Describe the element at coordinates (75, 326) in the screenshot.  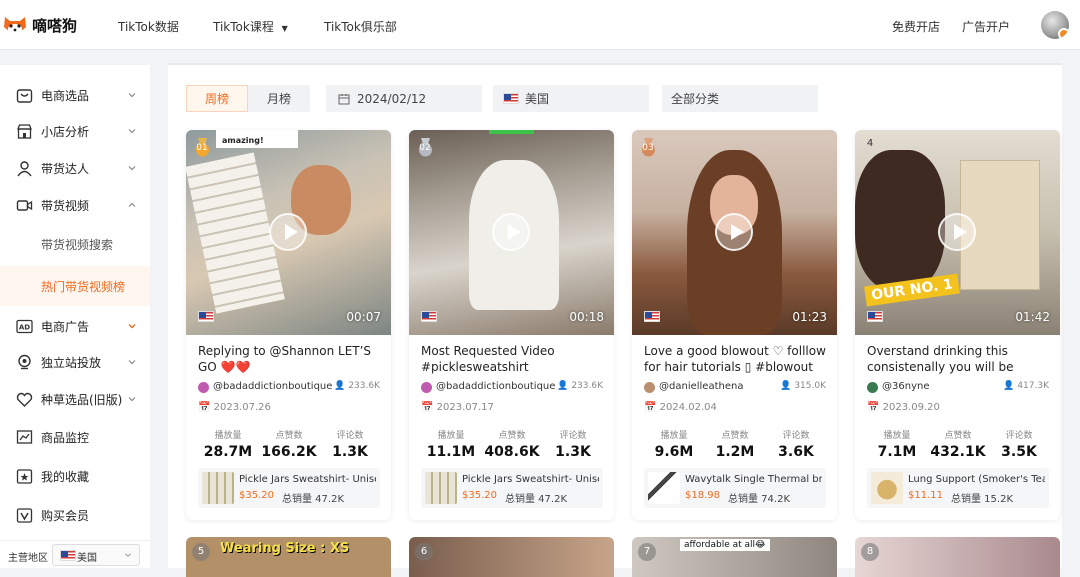
I see `sidebar-item-ecommerce-ads: AD 电商广告` at that location.